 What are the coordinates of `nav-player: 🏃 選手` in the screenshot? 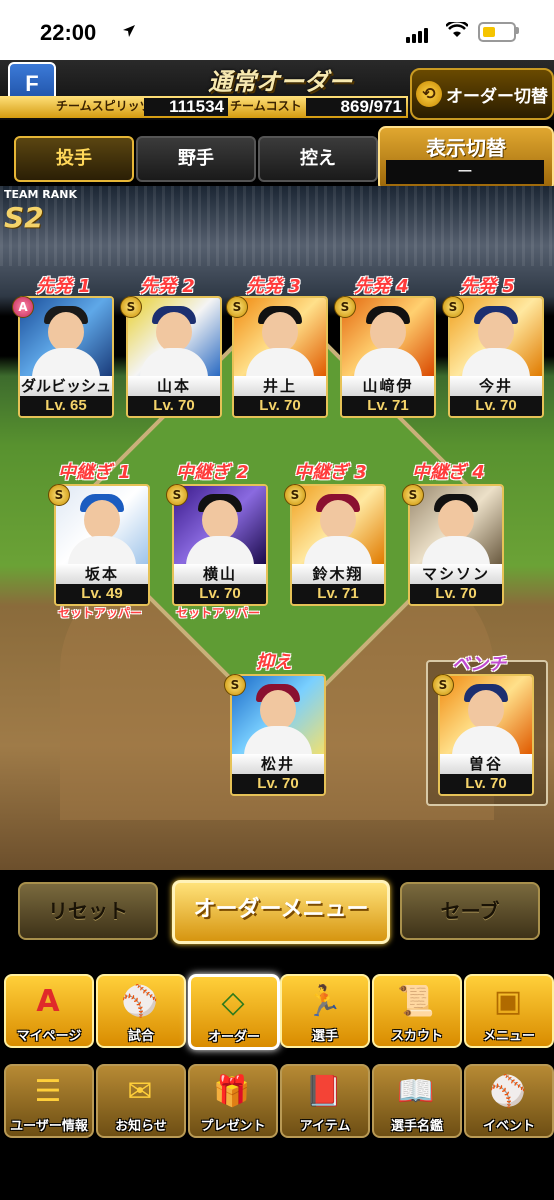 It's located at (325, 1011).